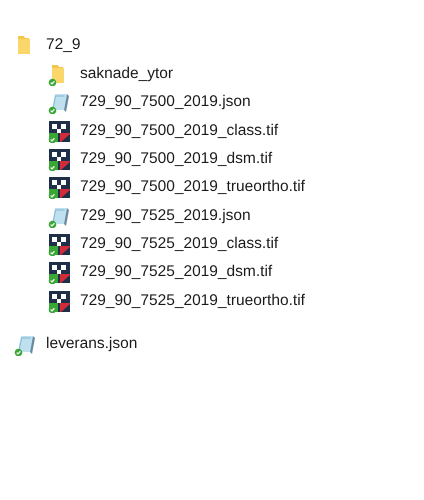 This screenshot has height=500, width=424. I want to click on folder-name: 72_9, so click(63, 45).